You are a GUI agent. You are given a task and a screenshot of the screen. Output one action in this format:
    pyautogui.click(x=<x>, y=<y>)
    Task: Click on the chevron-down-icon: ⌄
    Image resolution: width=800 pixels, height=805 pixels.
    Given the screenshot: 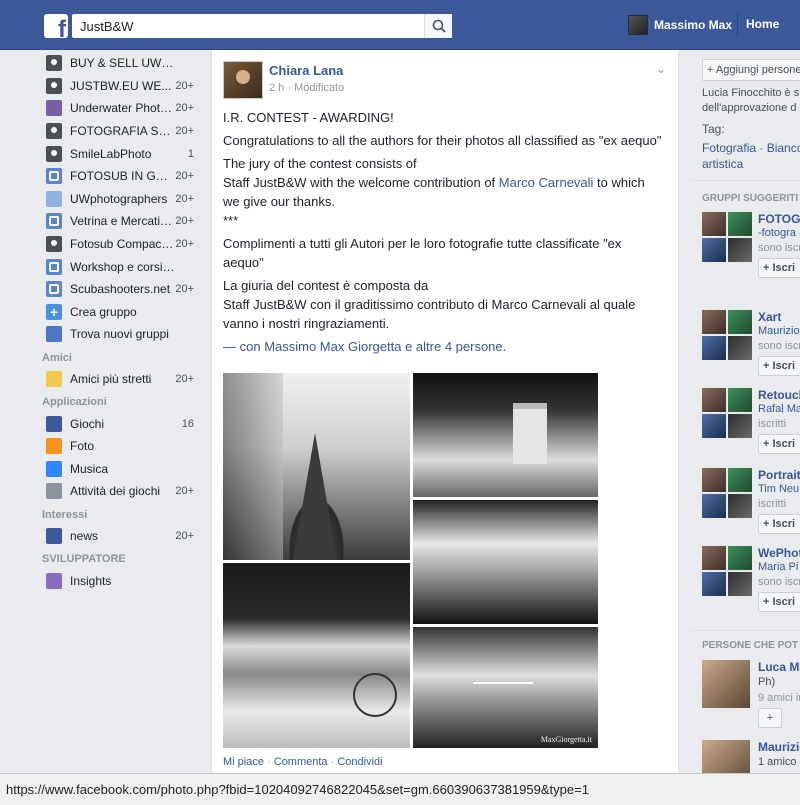 What is the action you would take?
    pyautogui.click(x=661, y=69)
    